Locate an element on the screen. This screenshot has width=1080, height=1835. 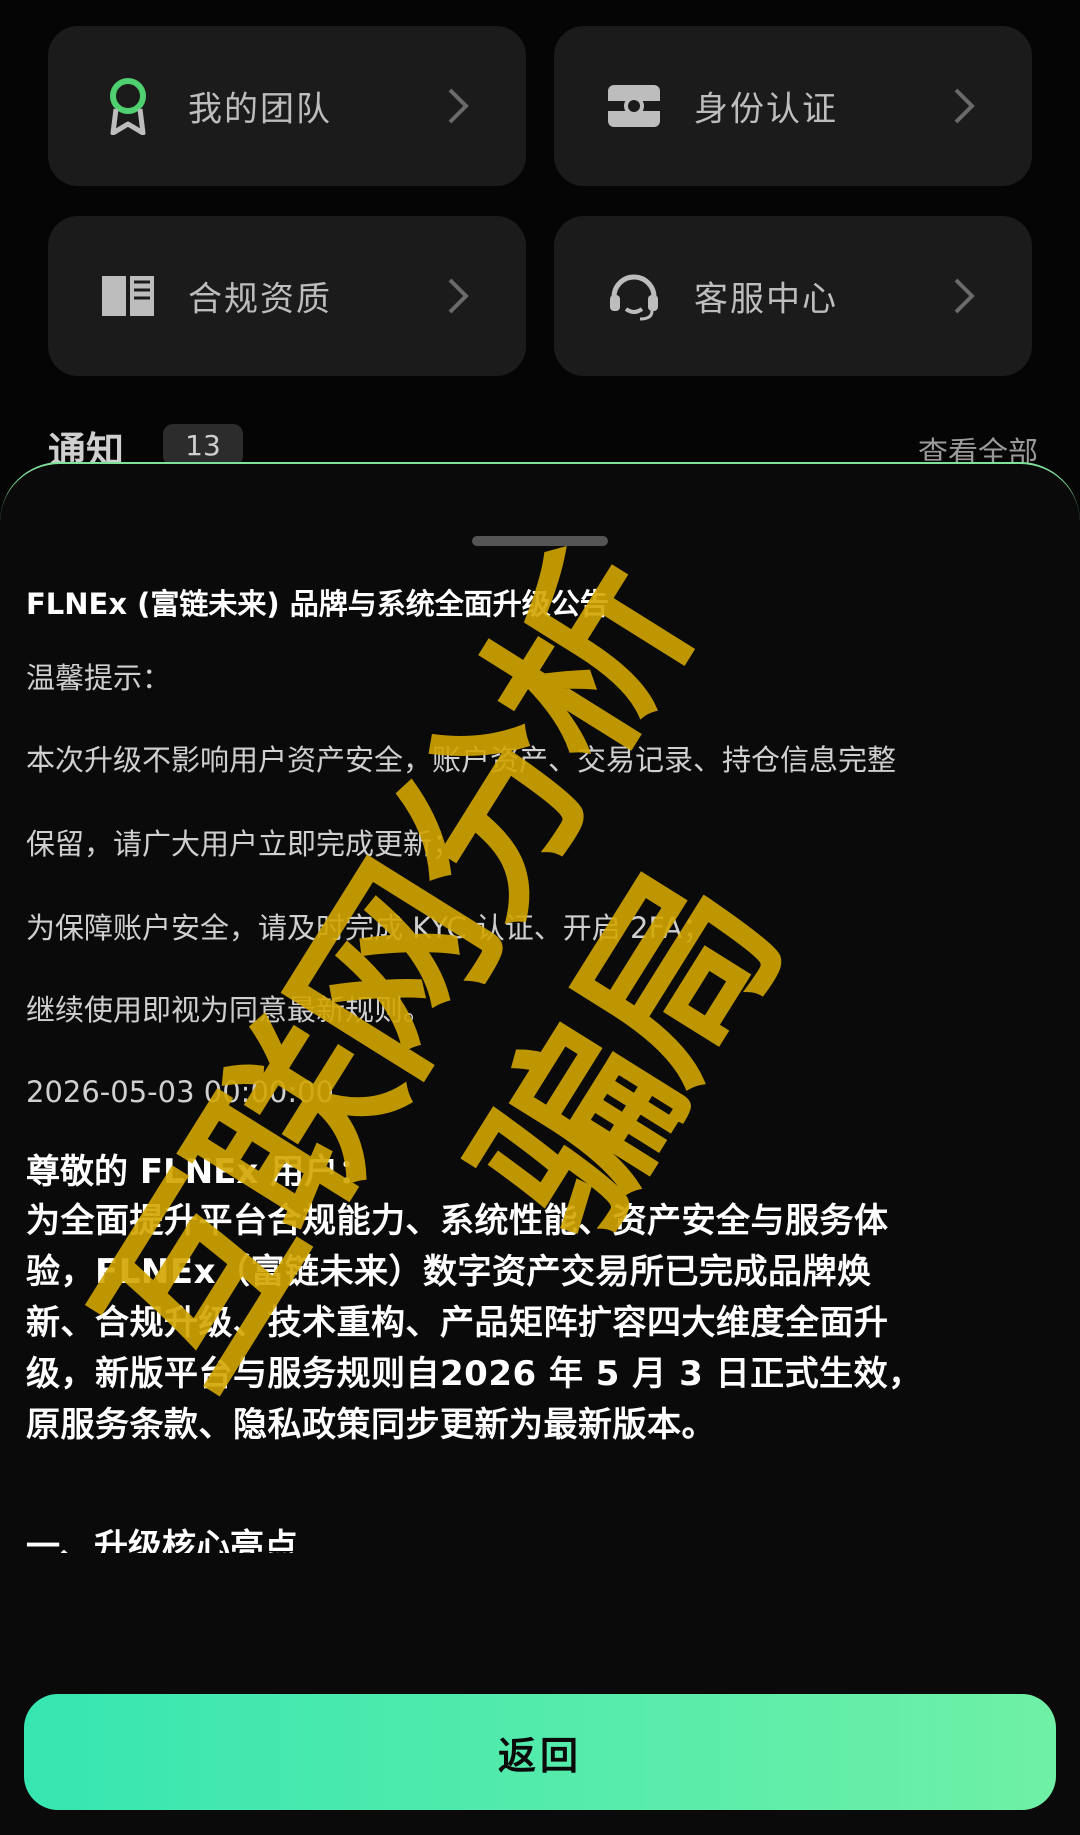
body-line: 新、合规升级、技术重构、产品矩阵扩容四大维度全面升 is located at coordinates (457, 1323).